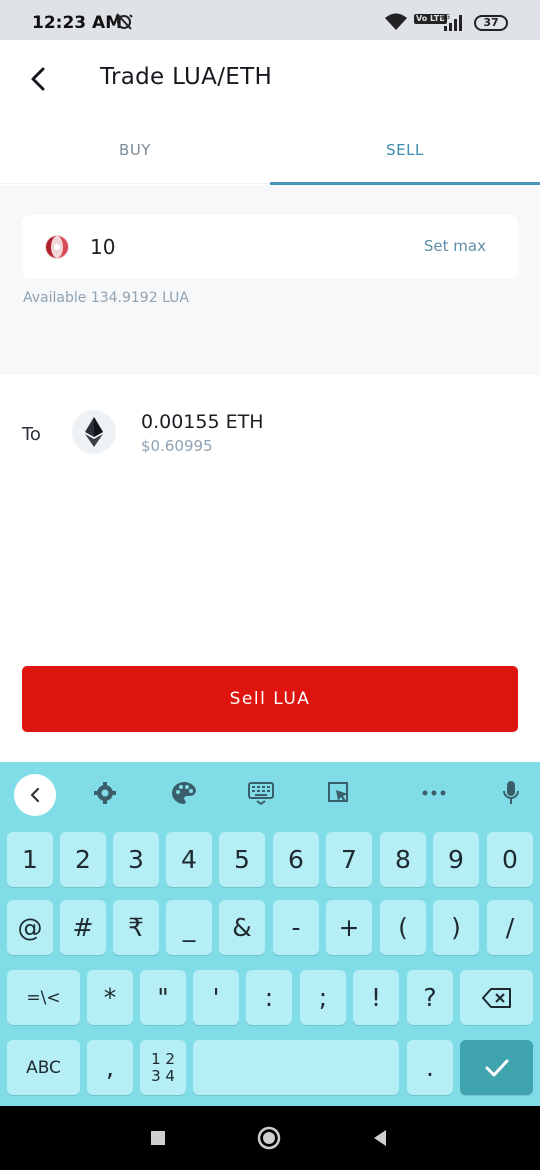  Describe the element at coordinates (349, 859) in the screenshot. I see `key-7: 7` at that location.